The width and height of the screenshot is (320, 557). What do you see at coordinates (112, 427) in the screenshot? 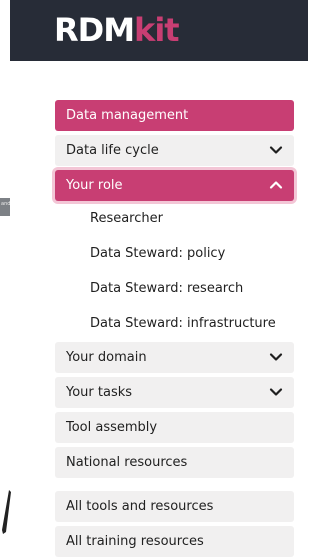
I see `nav-item-label: Tool assembly` at bounding box center [112, 427].